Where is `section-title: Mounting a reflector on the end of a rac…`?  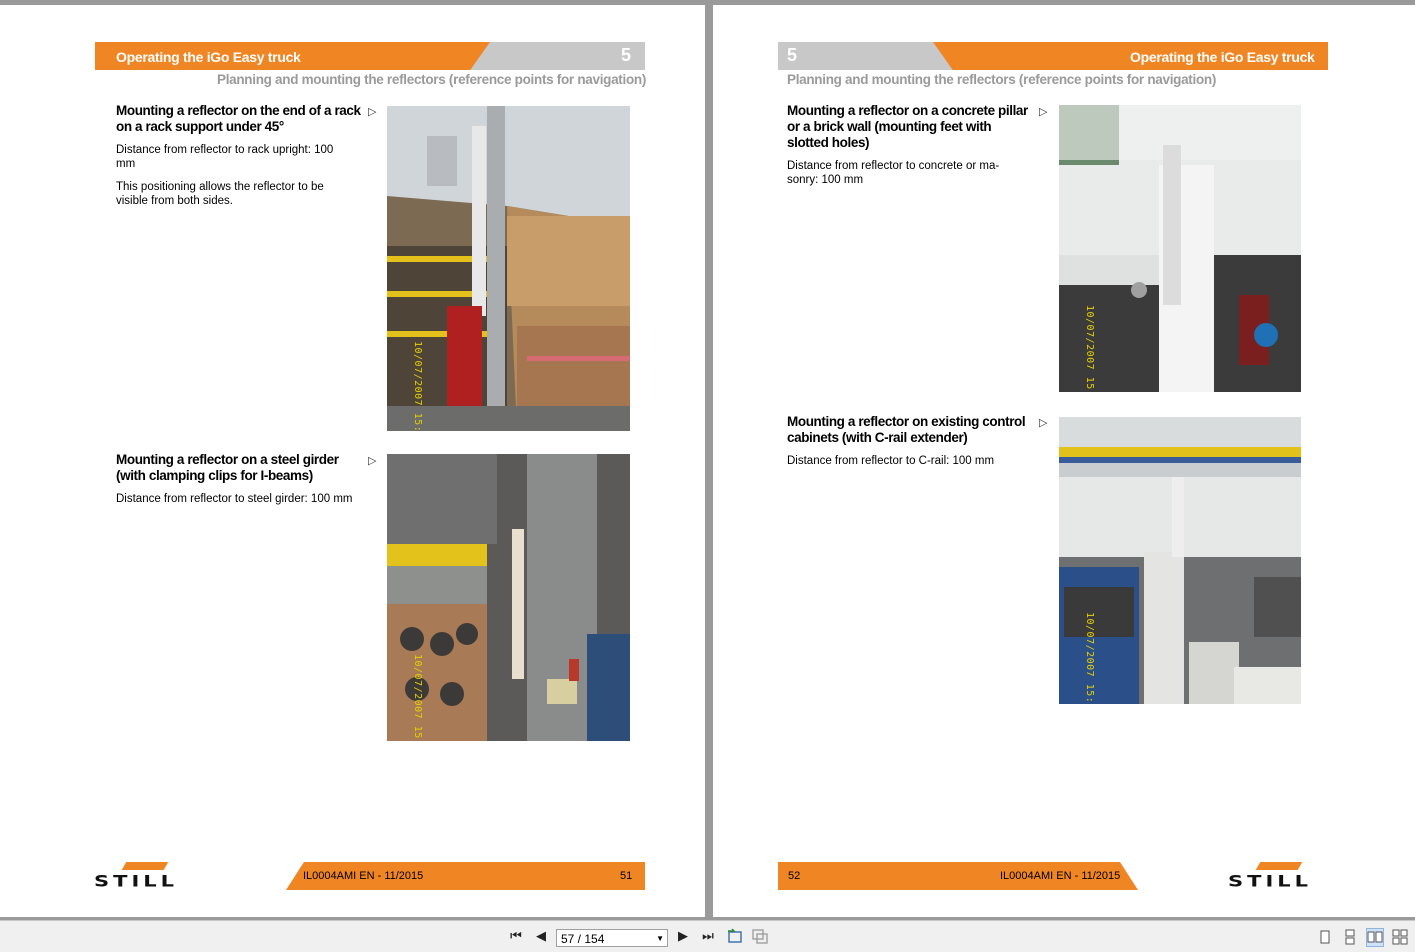 section-title: Mounting a reflector on the end of a rac… is located at coordinates (238, 118).